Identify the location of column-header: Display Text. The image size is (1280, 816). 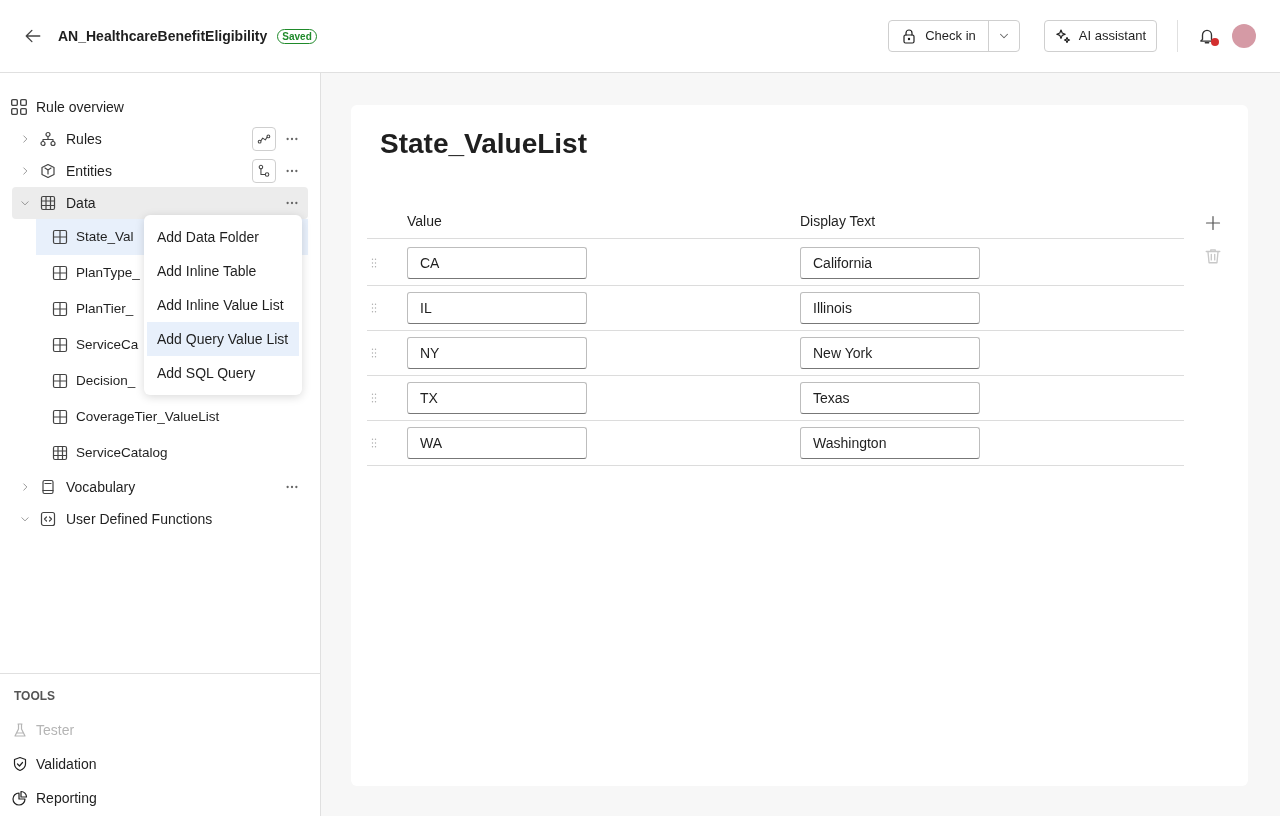
(838, 221).